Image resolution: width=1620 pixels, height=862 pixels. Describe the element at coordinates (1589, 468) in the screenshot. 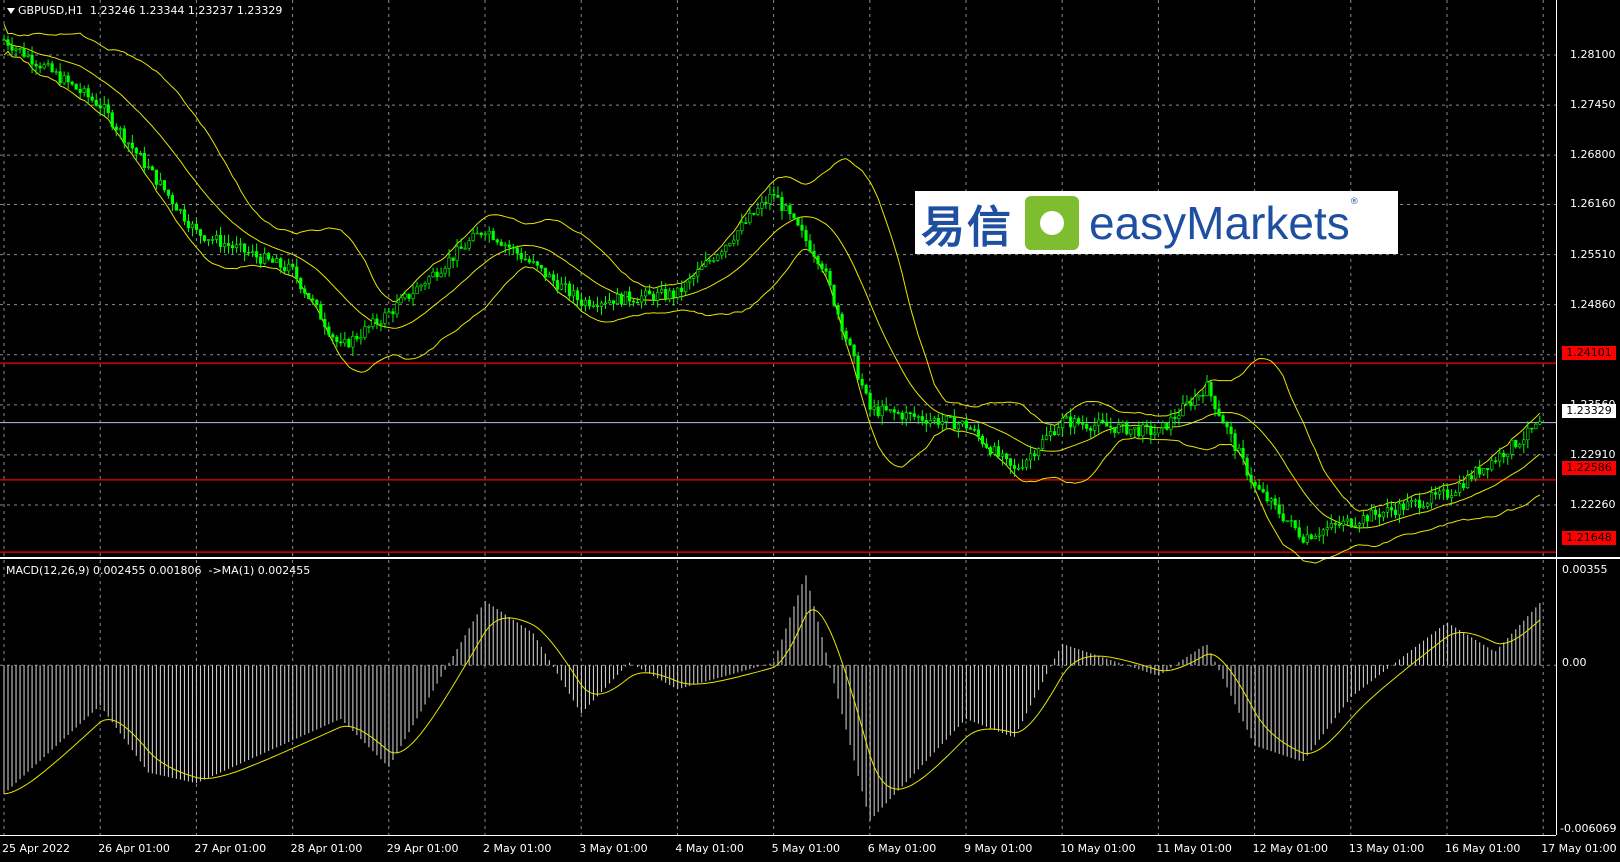

I see `level-tag-2: 1.22586` at that location.